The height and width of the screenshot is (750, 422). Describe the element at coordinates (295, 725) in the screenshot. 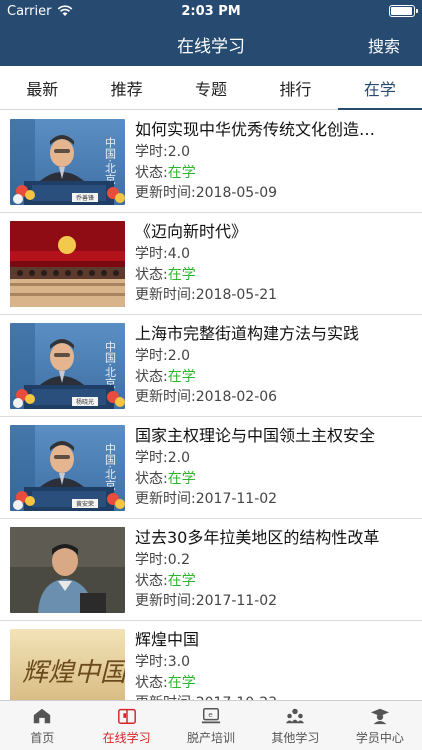

I see `bottom-tab-3: 其他学习` at that location.